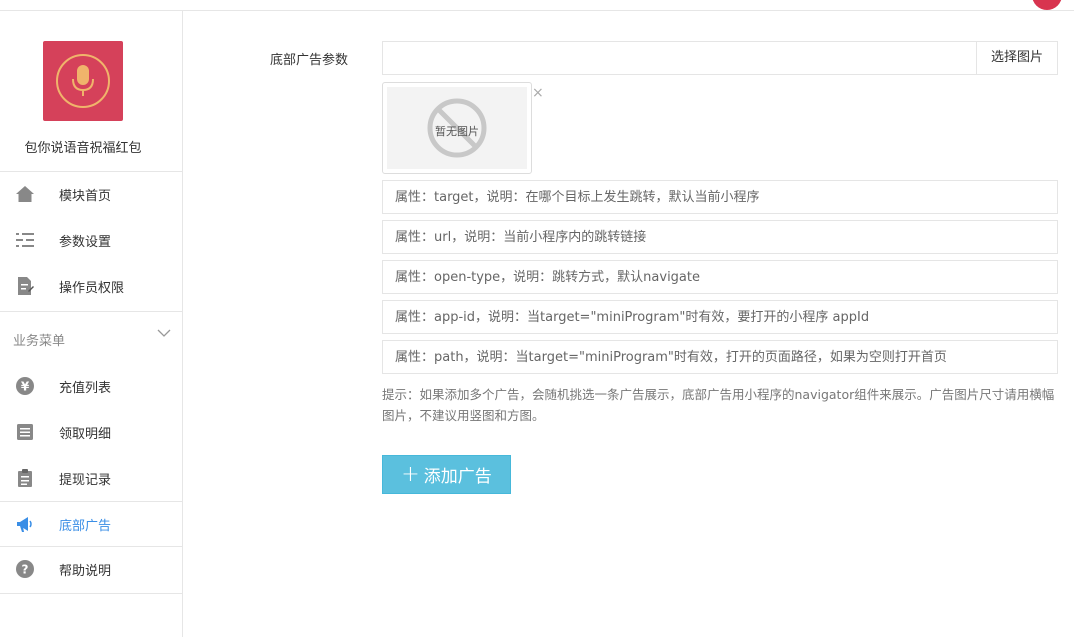  Describe the element at coordinates (85, 388) in the screenshot. I see `nav-item-label: 充值列表` at that location.